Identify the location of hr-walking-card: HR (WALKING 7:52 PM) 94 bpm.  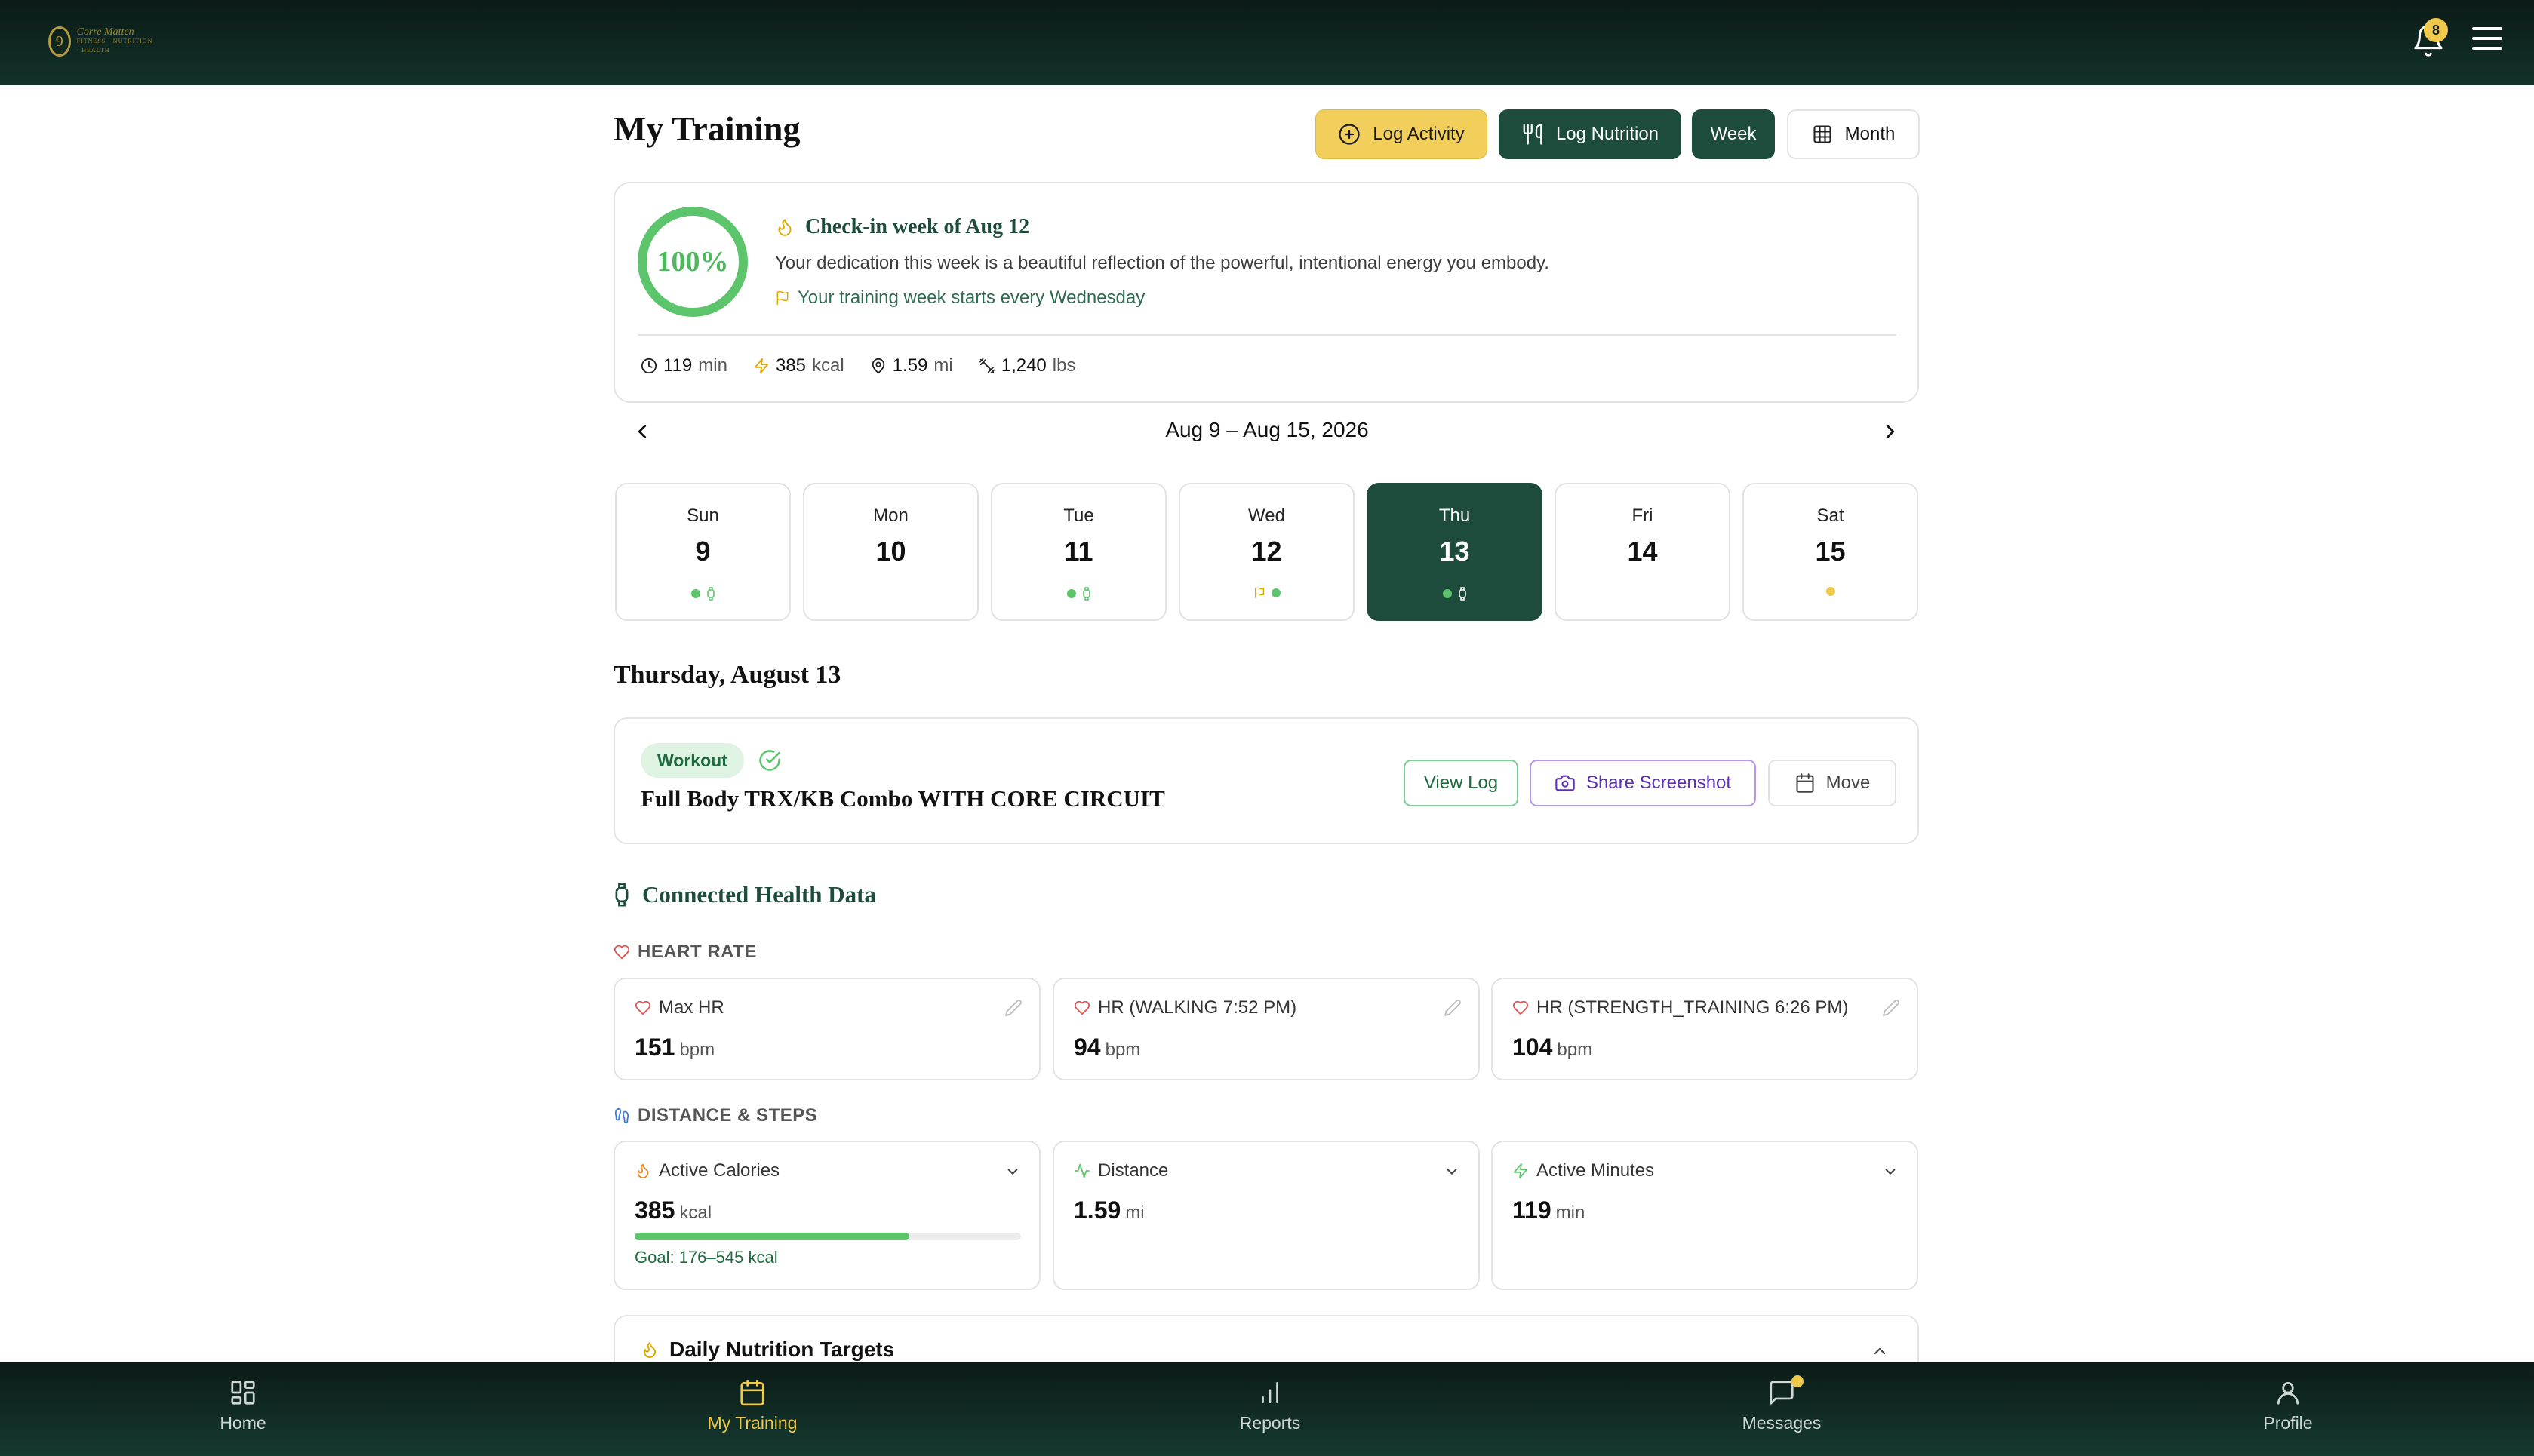
(1266, 1029).